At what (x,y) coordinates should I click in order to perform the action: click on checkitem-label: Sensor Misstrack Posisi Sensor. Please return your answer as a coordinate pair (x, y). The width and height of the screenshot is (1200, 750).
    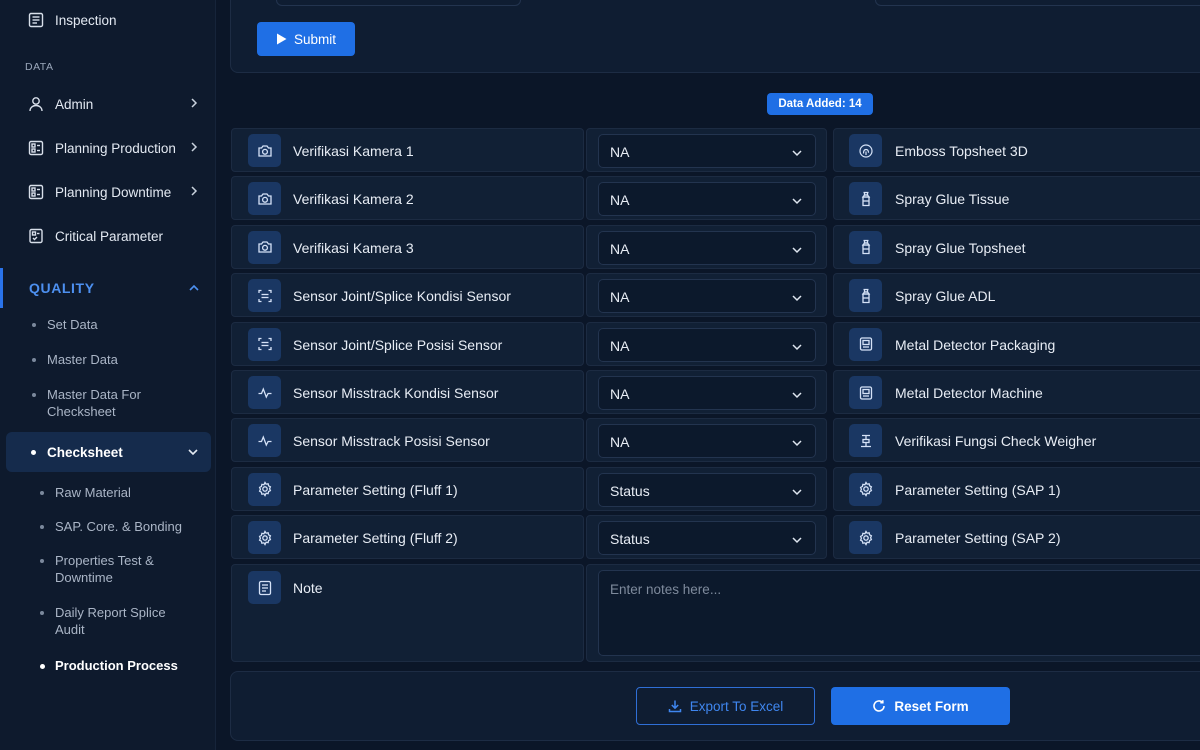
    Looking at the image, I should click on (391, 441).